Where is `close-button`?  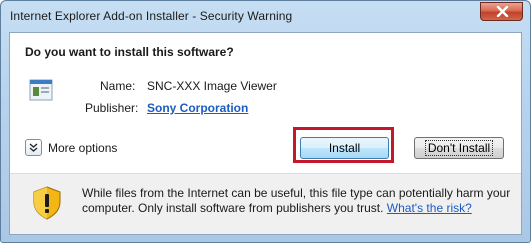 close-button is located at coordinates (501, 11).